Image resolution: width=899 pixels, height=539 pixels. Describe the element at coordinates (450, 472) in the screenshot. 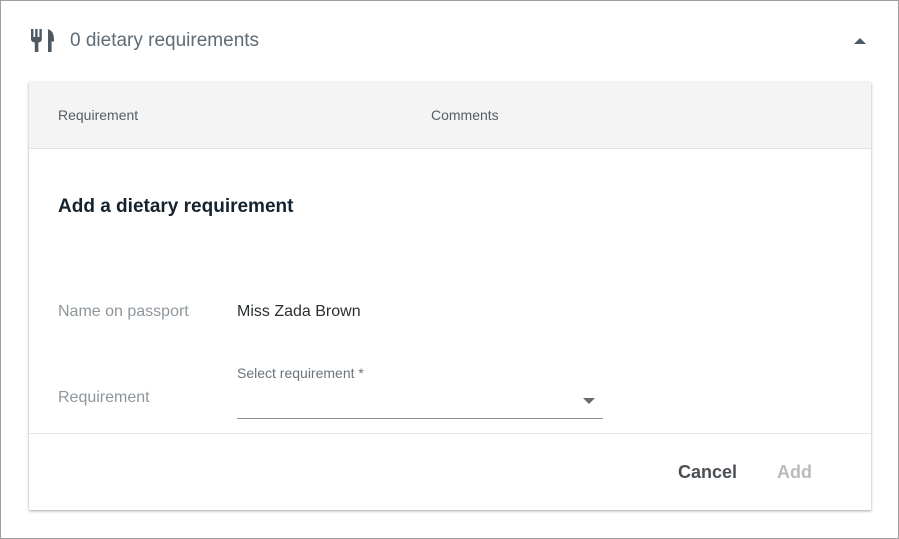

I see `card-footer: Cancel Add` at that location.